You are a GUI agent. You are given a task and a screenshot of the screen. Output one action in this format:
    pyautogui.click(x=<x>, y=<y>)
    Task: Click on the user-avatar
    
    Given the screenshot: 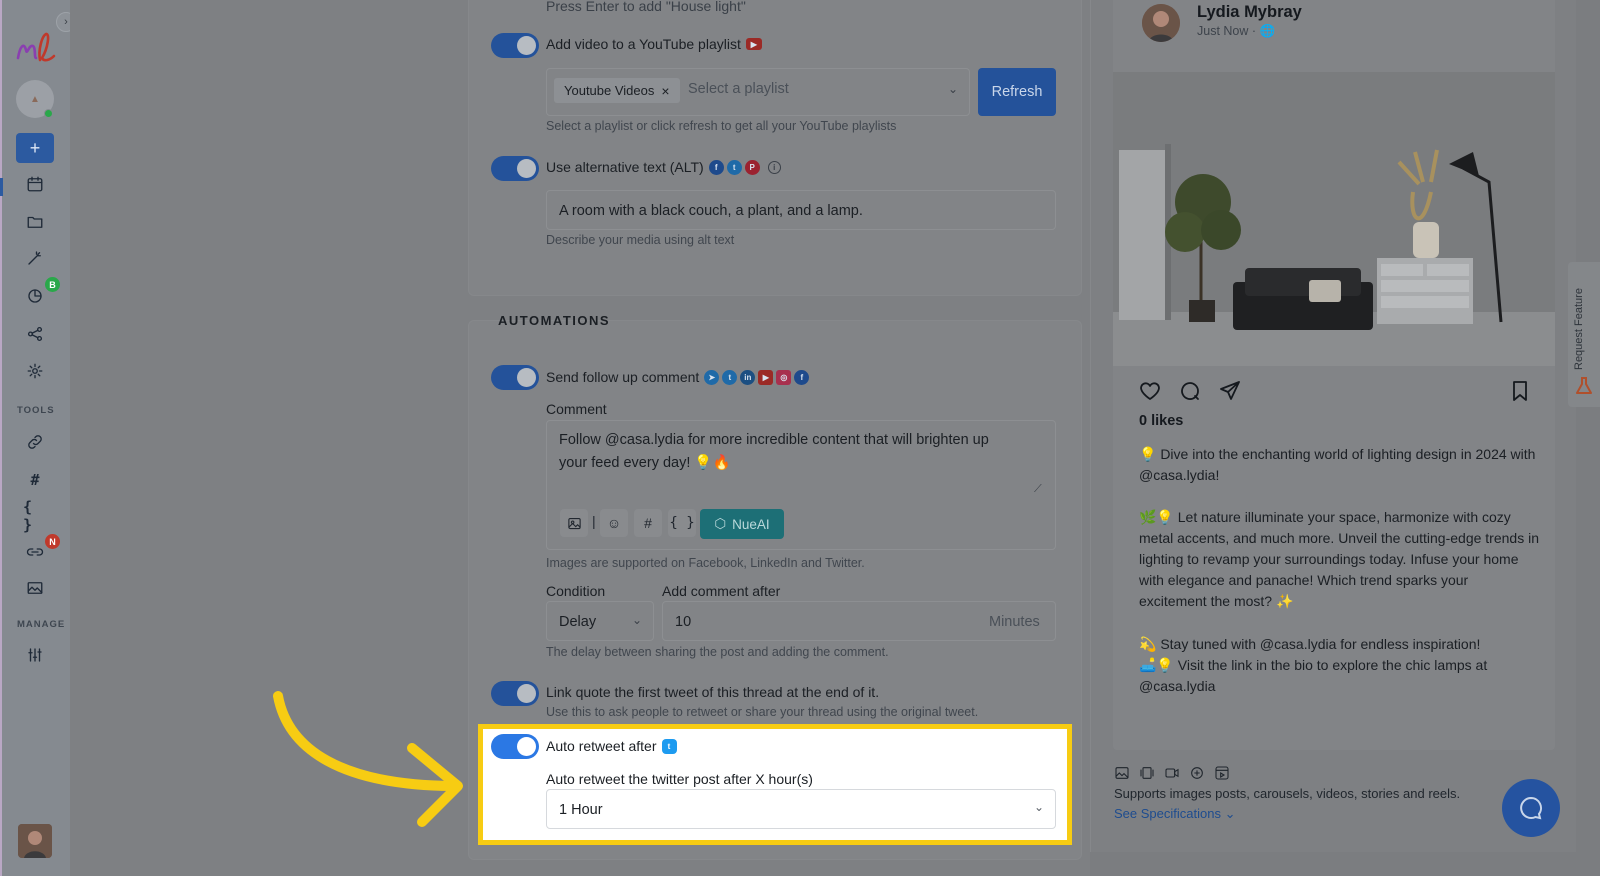 What is the action you would take?
    pyautogui.click(x=35, y=841)
    